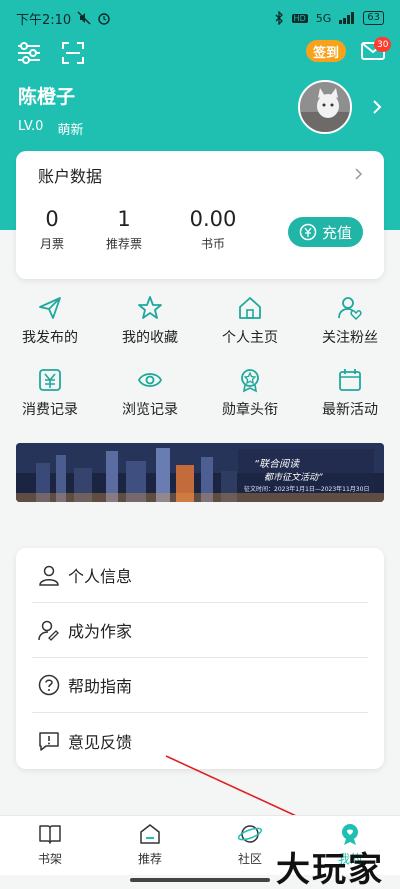 This screenshot has width=400, height=889. What do you see at coordinates (52, 219) in the screenshot?
I see `stat-value: 0` at bounding box center [52, 219].